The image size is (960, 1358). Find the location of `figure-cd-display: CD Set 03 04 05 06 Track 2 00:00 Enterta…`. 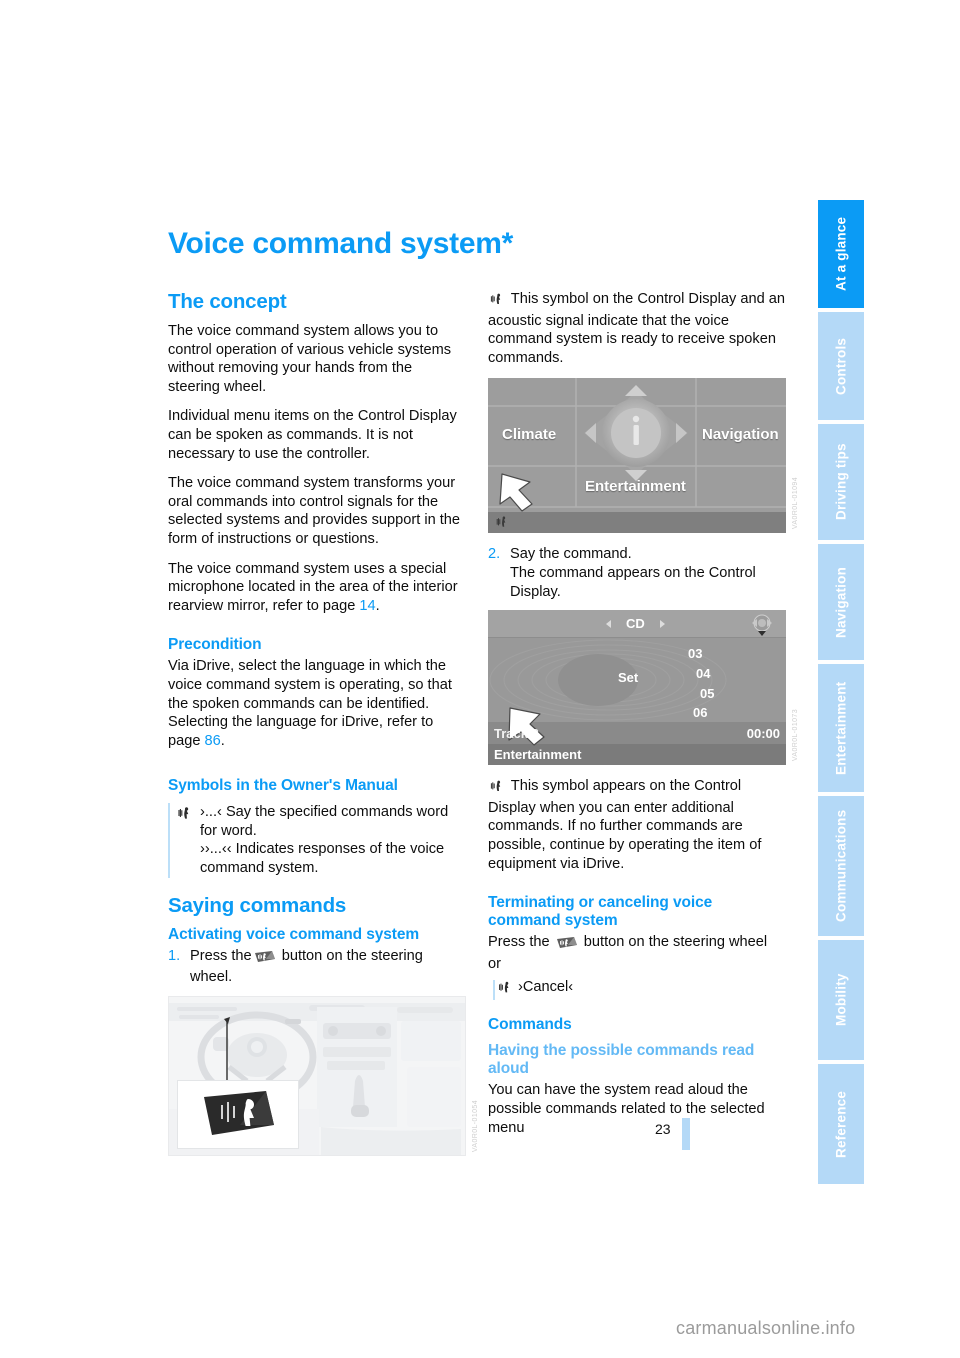

figure-cd-display: CD Set 03 04 05 06 Track 2 00:00 Enterta… is located at coordinates (643, 688).